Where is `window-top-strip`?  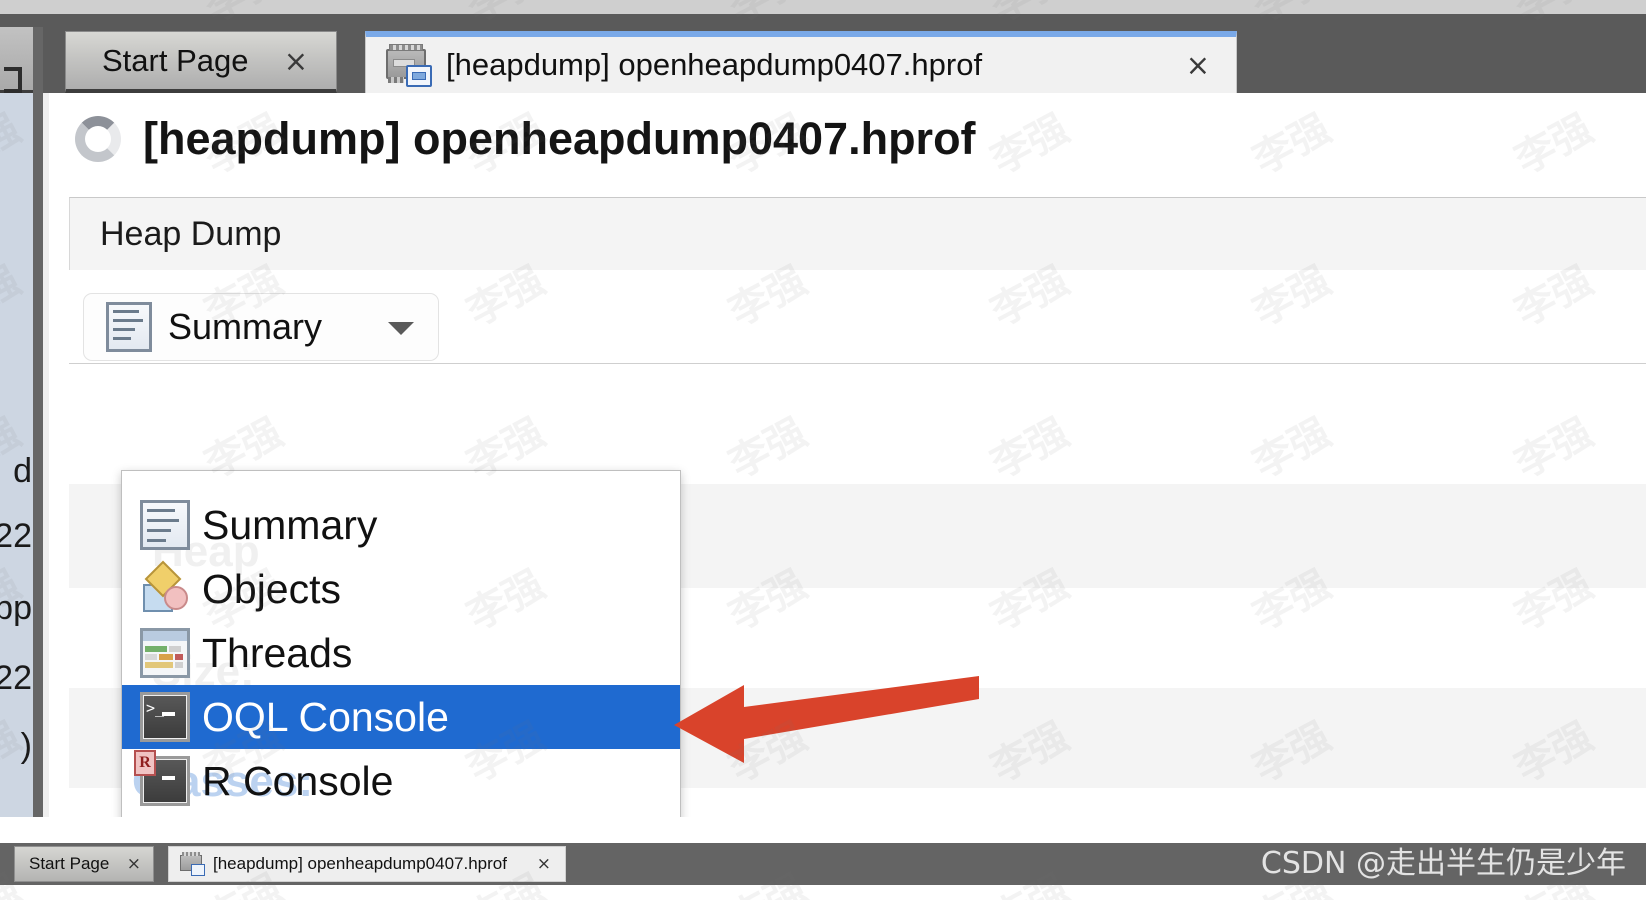
window-top-strip is located at coordinates (823, 7).